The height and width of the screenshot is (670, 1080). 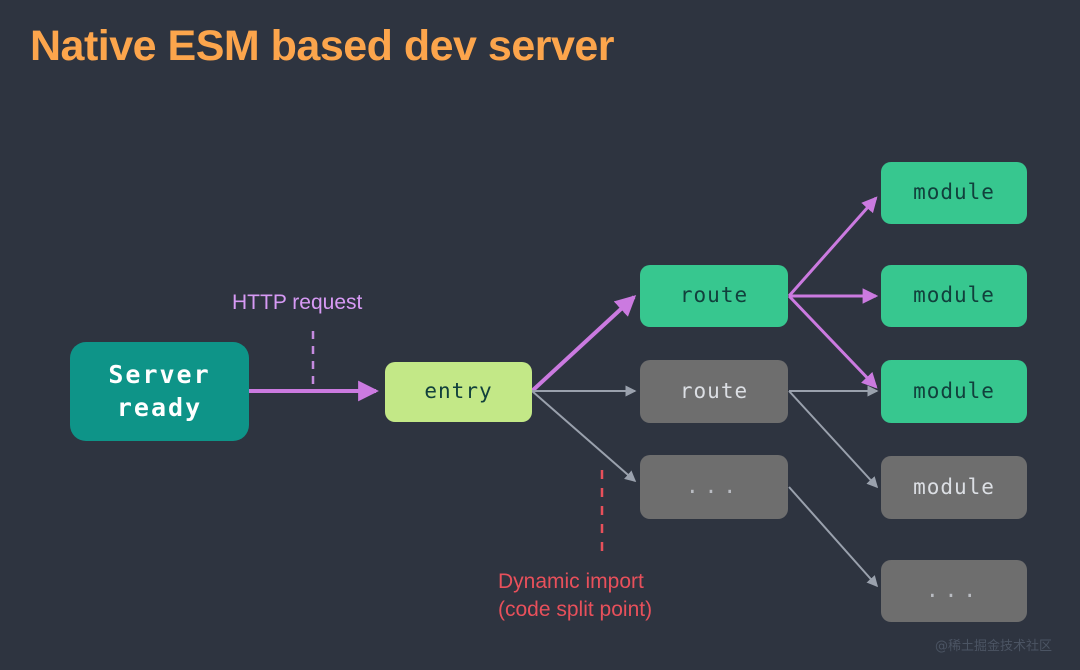 I want to click on edge-entry-to-route-active, so click(x=583, y=344).